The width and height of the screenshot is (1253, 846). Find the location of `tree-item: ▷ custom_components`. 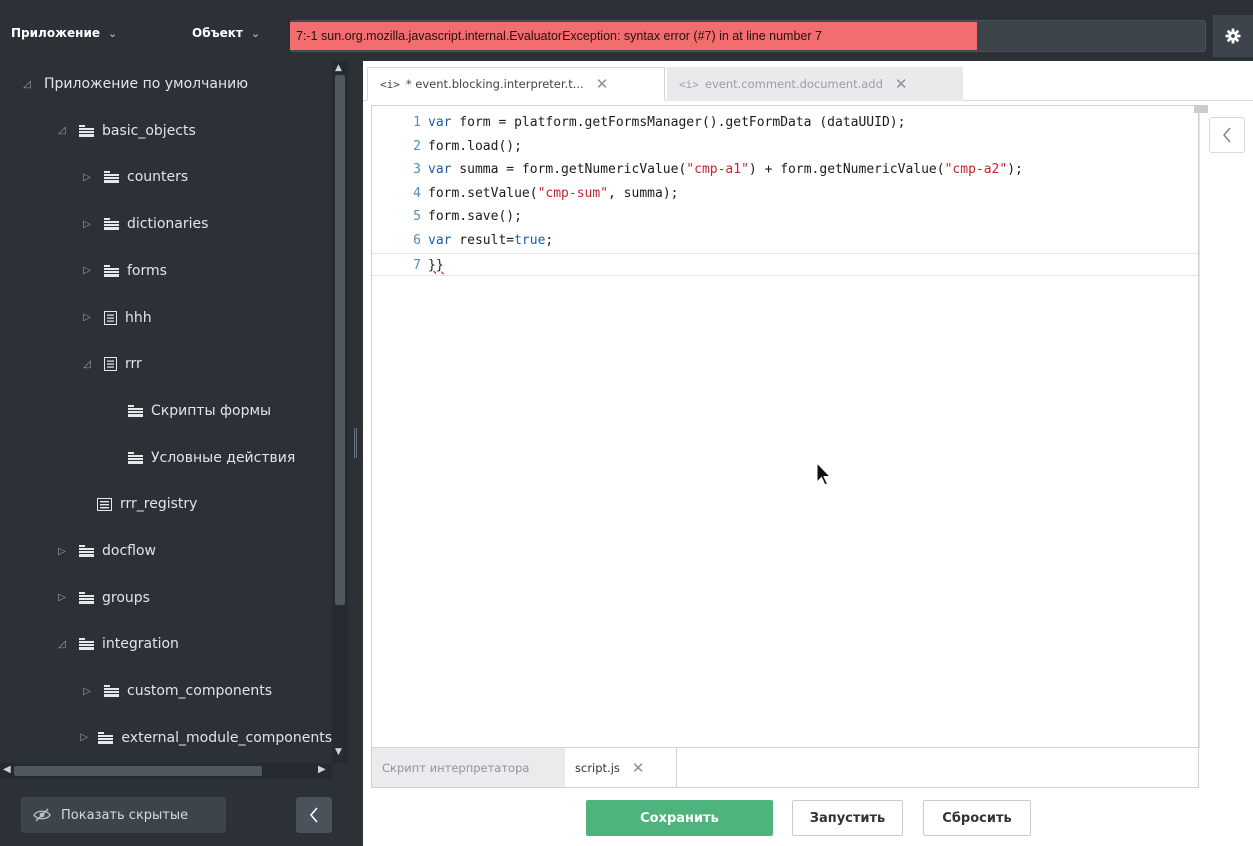

tree-item: ▷ custom_components is located at coordinates (166, 691).